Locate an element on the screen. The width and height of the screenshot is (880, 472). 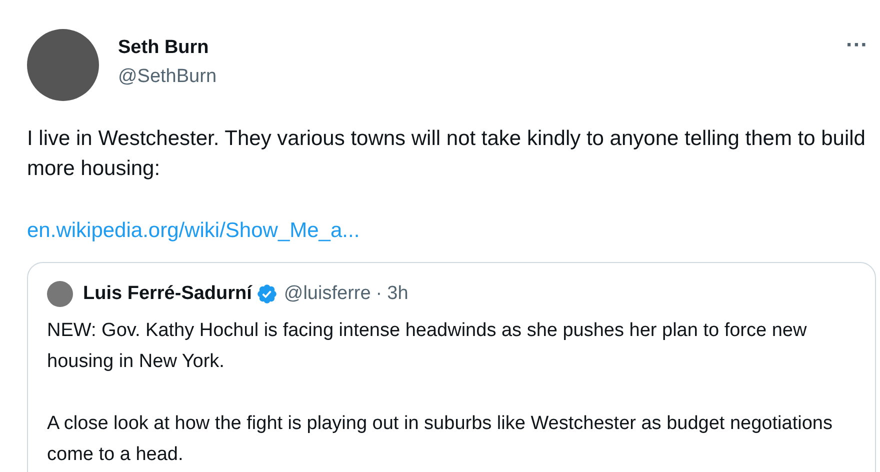
quoted-tweet-text: A close look at how the fight is playing out in suburbs like Westchester as budget negotiations come to a head. is located at coordinates (440, 439).